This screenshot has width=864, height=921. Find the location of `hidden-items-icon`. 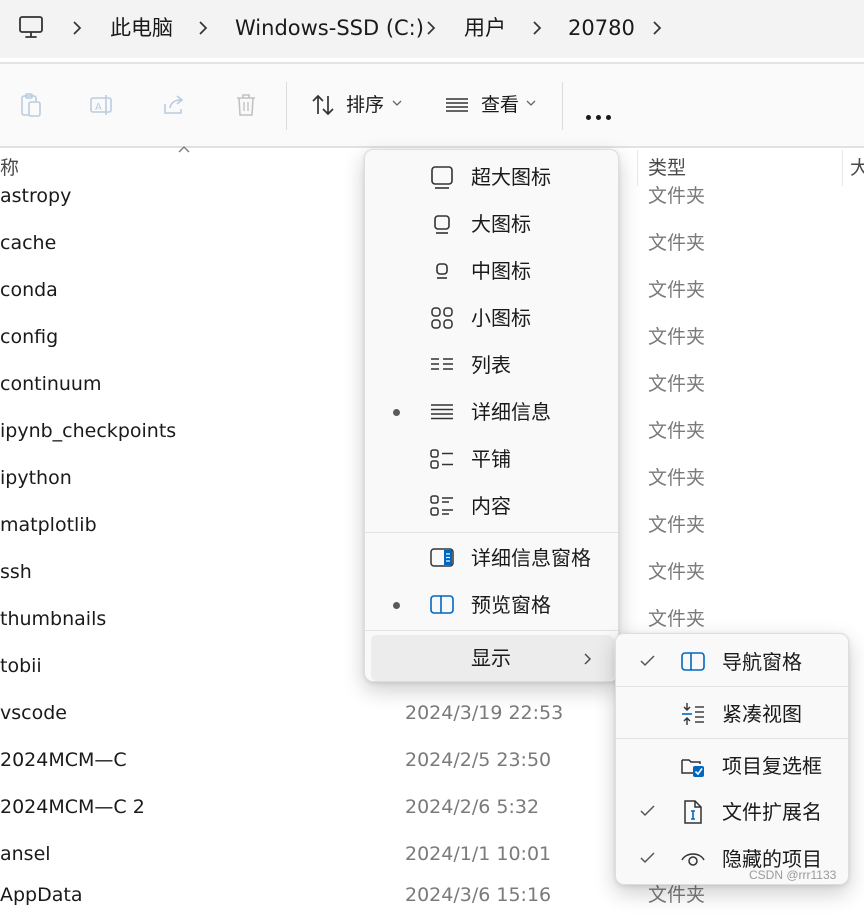

hidden-items-icon is located at coordinates (693, 859).